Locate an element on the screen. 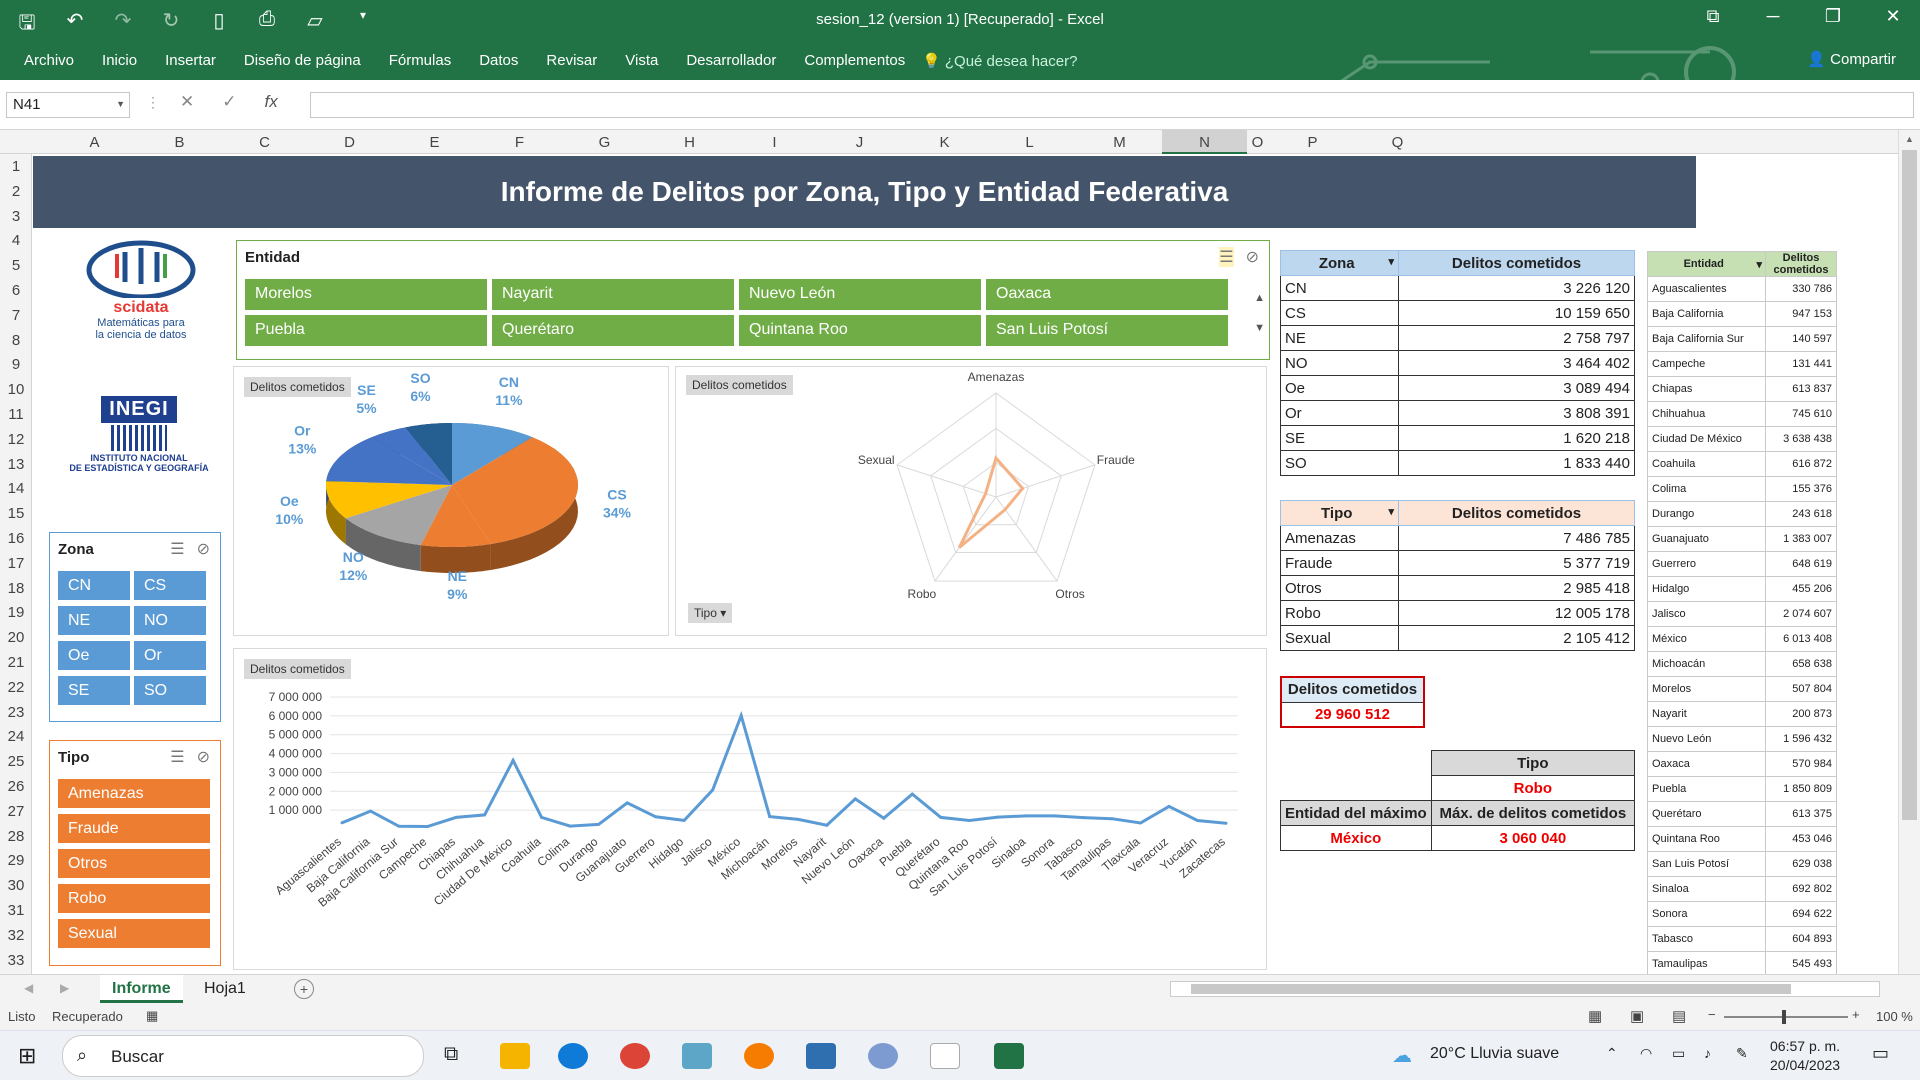 The width and height of the screenshot is (1920, 1080). jupyter-icon is located at coordinates (759, 1056).